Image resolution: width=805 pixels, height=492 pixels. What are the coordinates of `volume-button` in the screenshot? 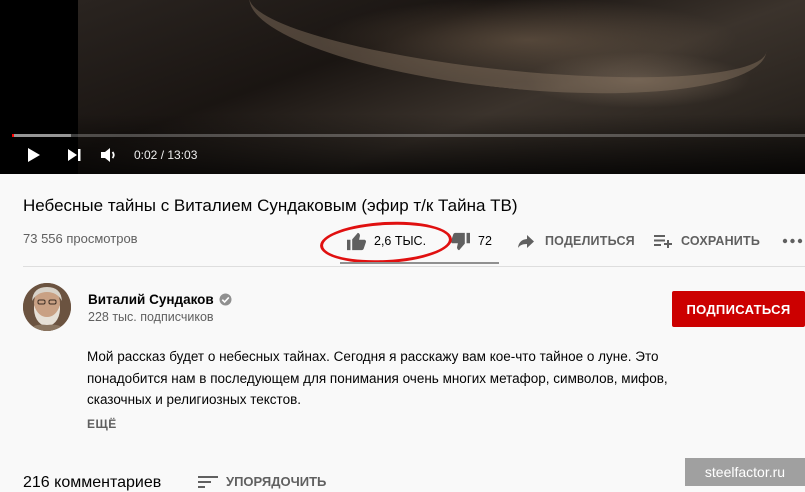 It's located at (109, 157).